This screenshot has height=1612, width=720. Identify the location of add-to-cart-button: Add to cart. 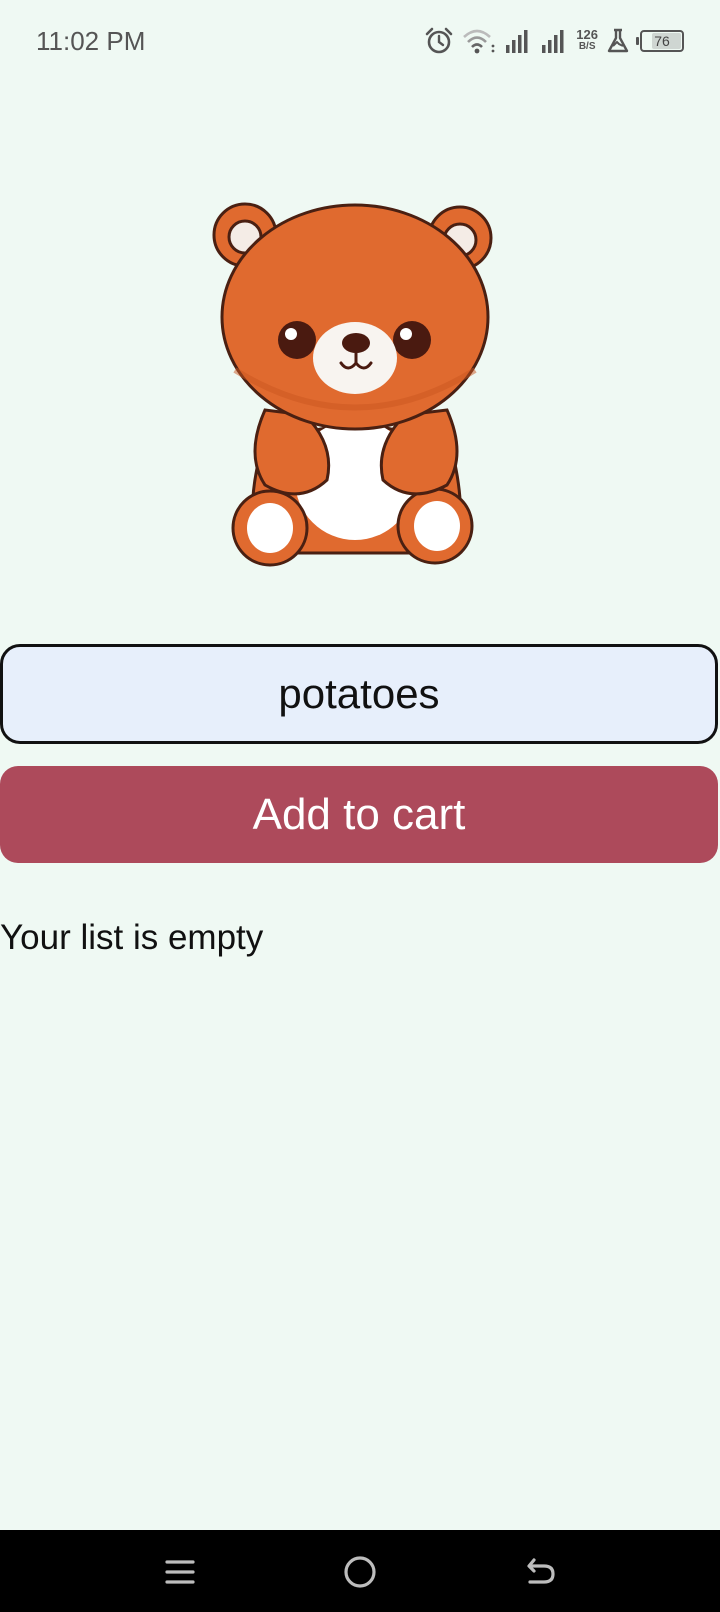
(359, 814).